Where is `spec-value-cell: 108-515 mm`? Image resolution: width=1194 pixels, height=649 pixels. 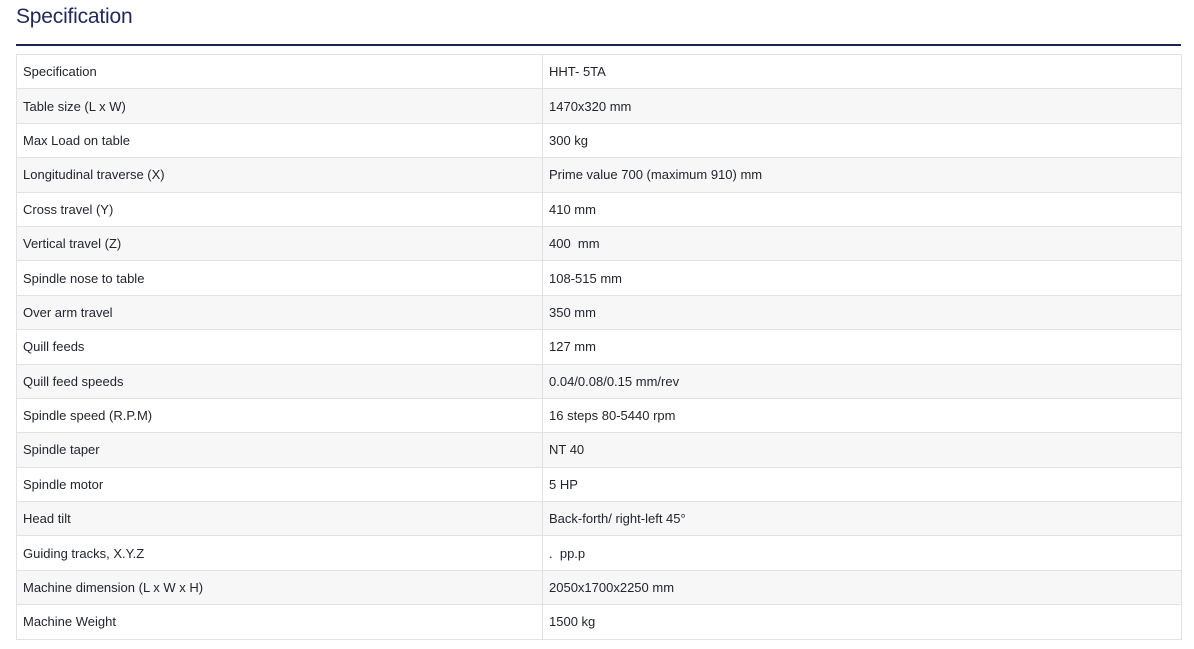
spec-value-cell: 108-515 mm is located at coordinates (862, 278).